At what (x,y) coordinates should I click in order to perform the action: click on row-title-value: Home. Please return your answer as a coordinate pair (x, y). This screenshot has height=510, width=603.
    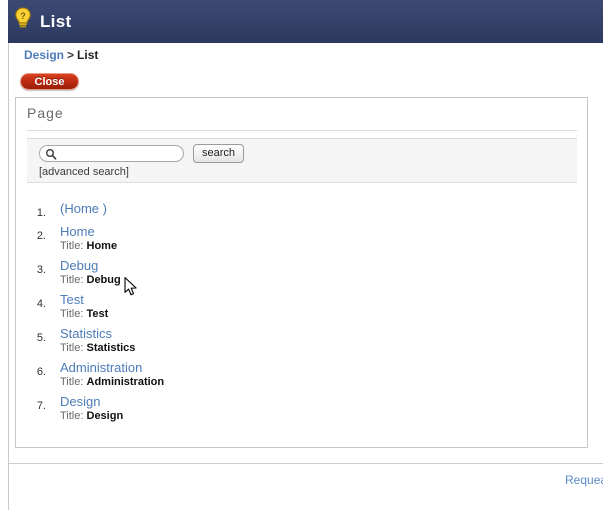
    Looking at the image, I should click on (102, 246).